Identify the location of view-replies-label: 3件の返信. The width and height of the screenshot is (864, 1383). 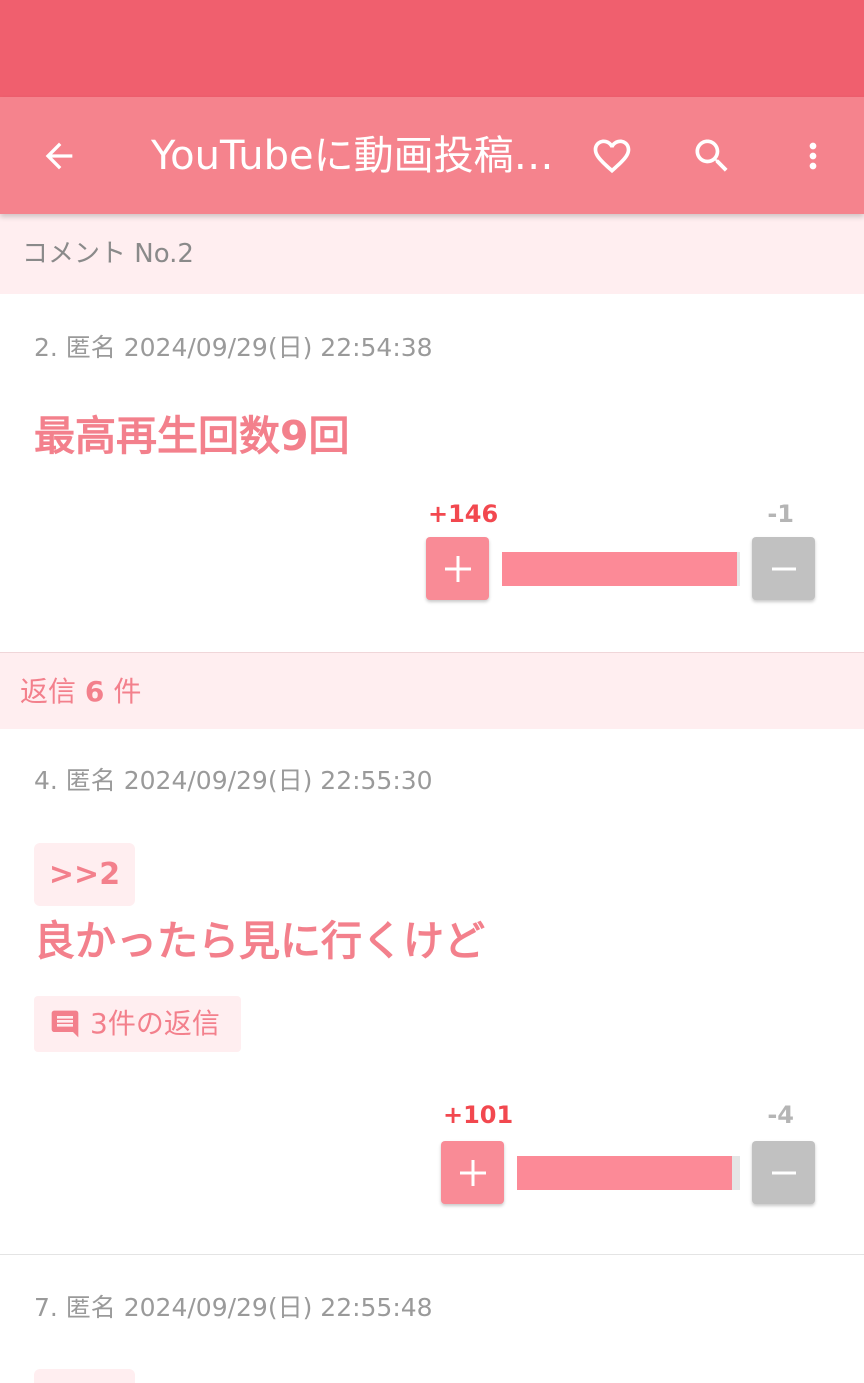
(155, 1023).